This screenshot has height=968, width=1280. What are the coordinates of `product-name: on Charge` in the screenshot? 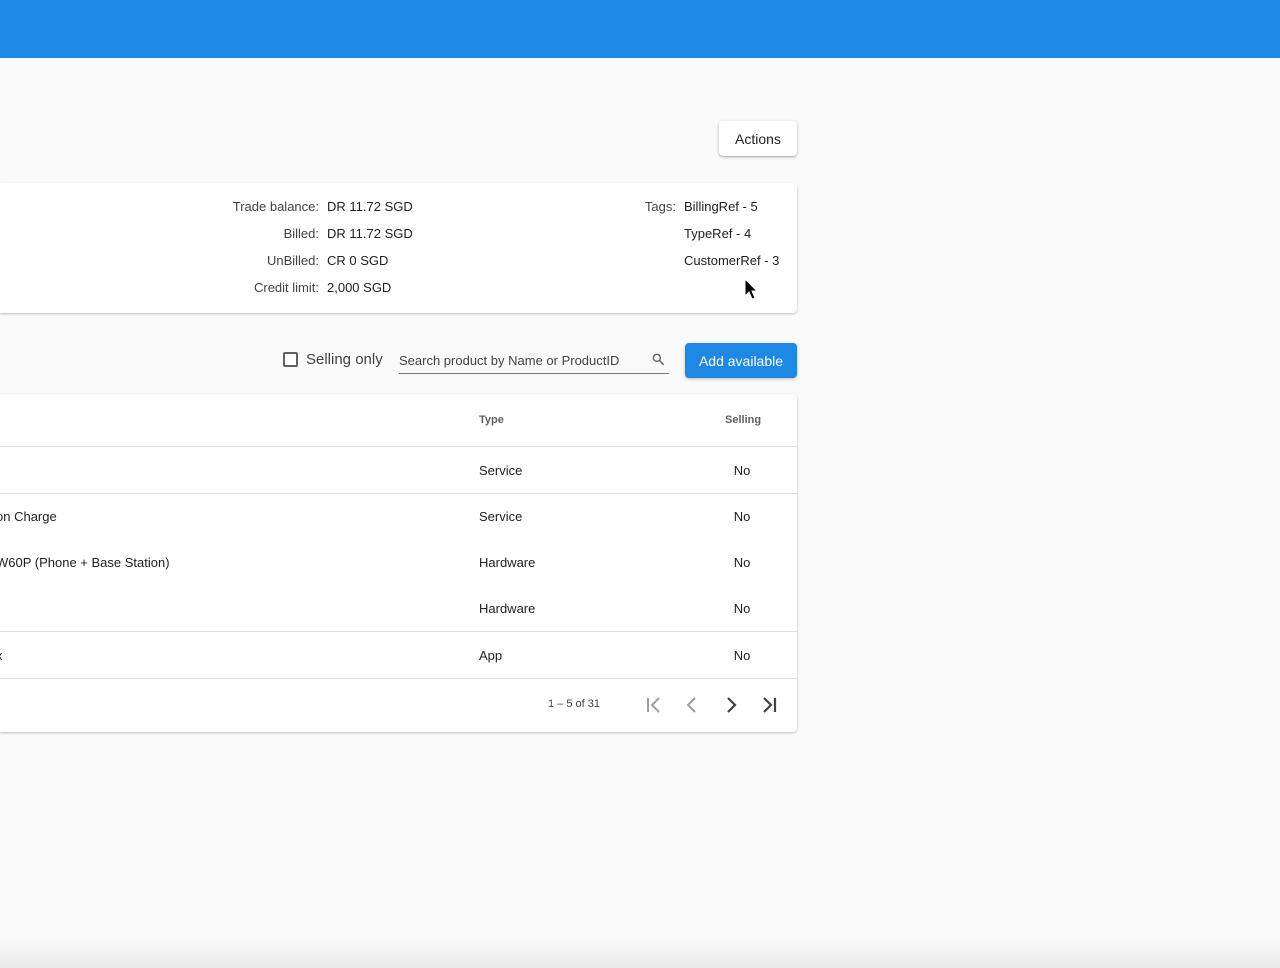 It's located at (28, 516).